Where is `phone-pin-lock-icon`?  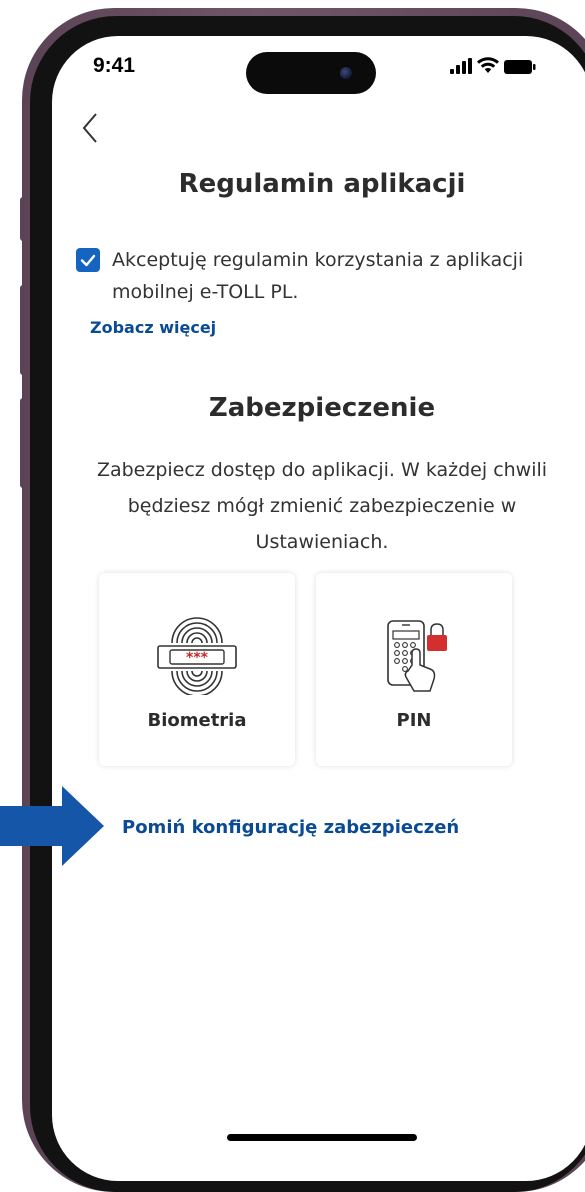
phone-pin-lock-icon is located at coordinates (417, 656).